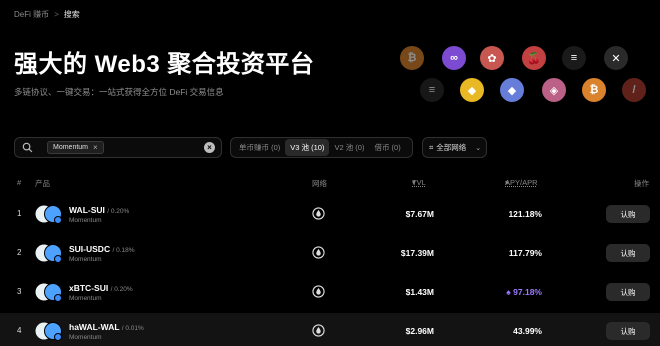 Image resolution: width=660 pixels, height=346 pixels. Describe the element at coordinates (419, 292) in the screenshot. I see `tvl-value: $1.43M` at that location.